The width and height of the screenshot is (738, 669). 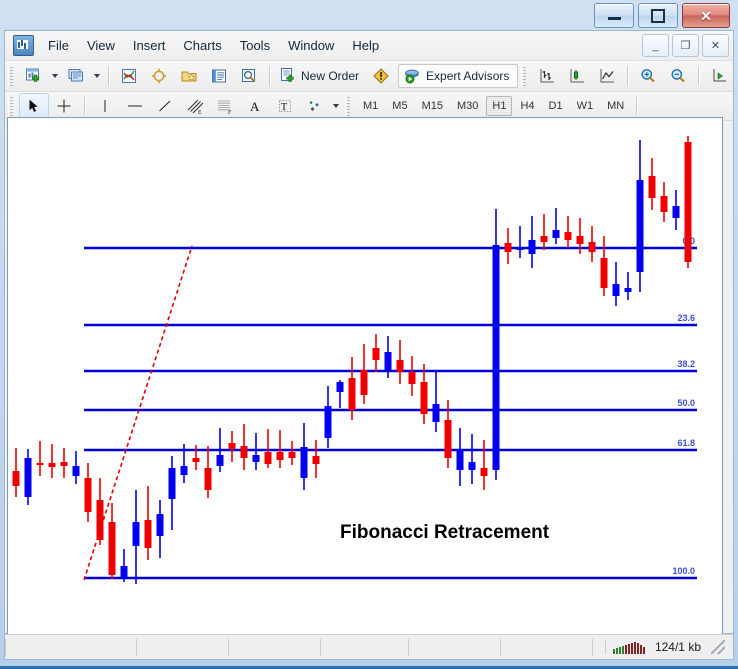 What do you see at coordinates (365, 45) in the screenshot?
I see `menu-item-help: Help` at bounding box center [365, 45].